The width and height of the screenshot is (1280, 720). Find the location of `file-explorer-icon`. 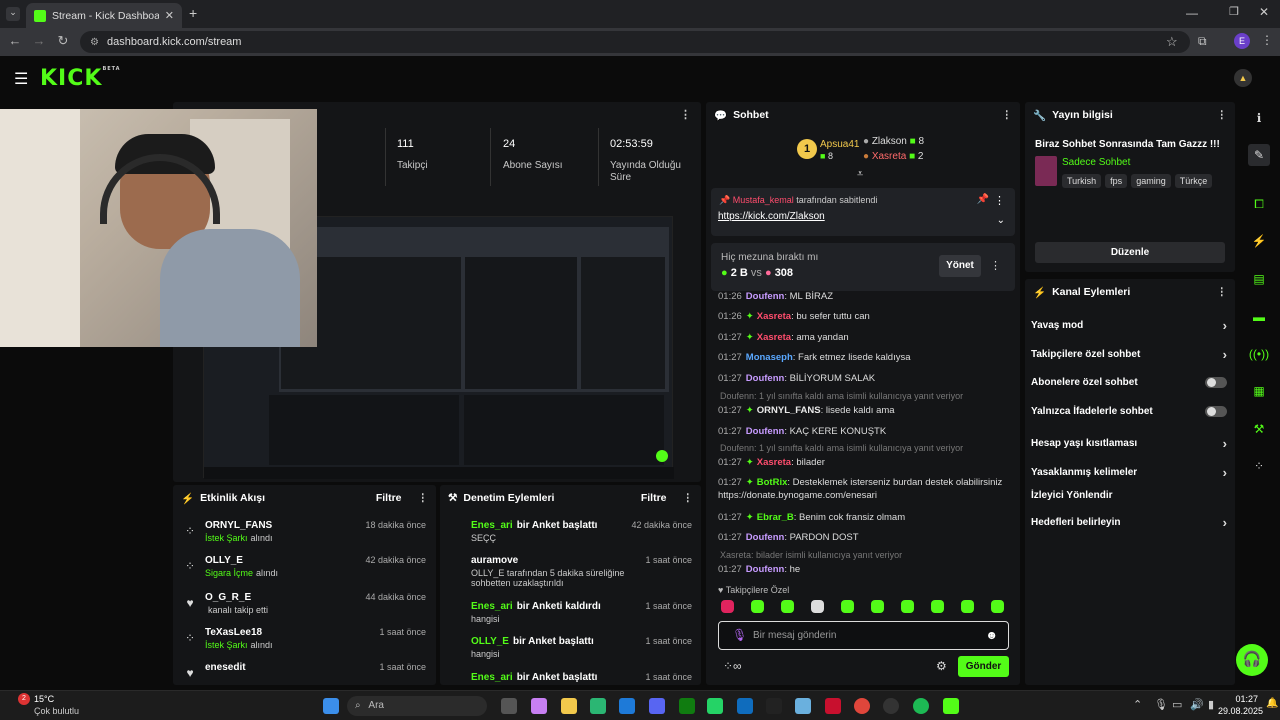

file-explorer-icon is located at coordinates (569, 706).